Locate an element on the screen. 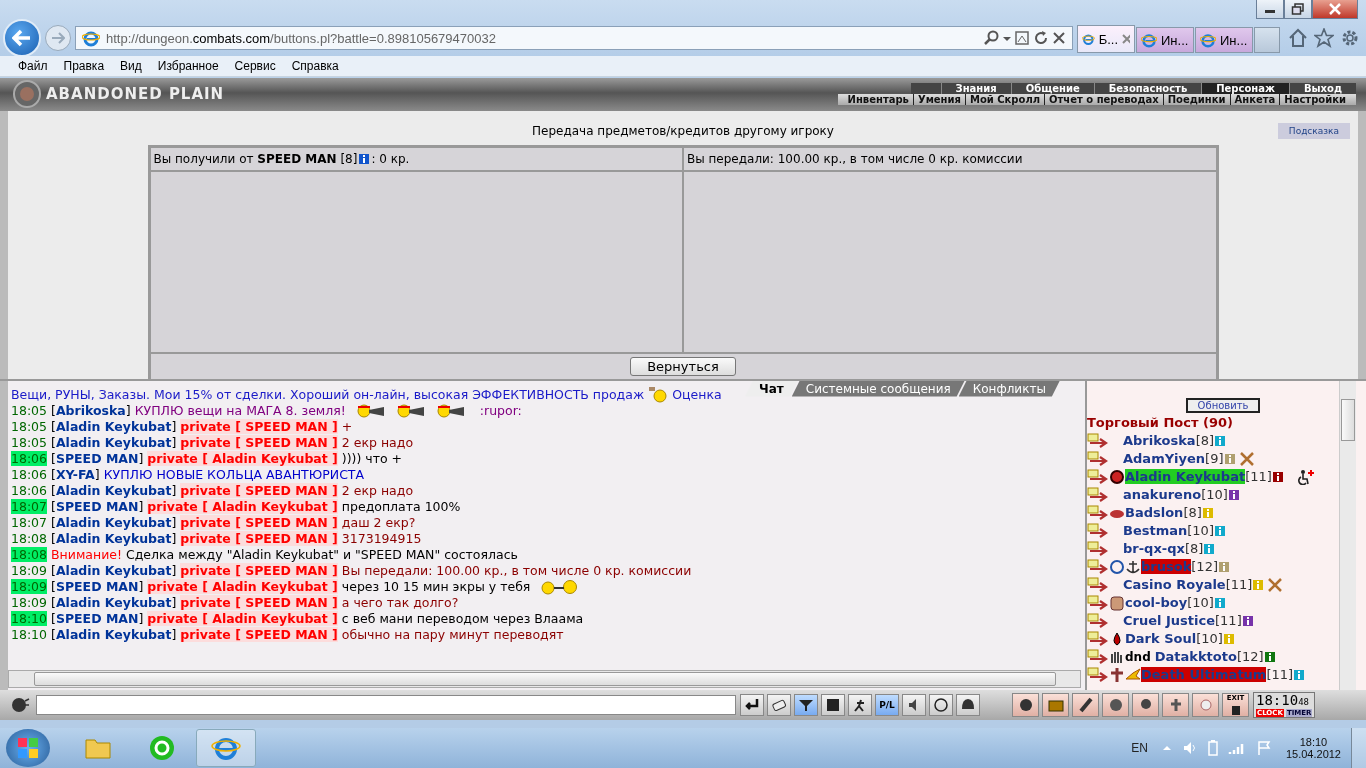 The height and width of the screenshot is (768, 1366). menu-item: Сервис is located at coordinates (255, 65).